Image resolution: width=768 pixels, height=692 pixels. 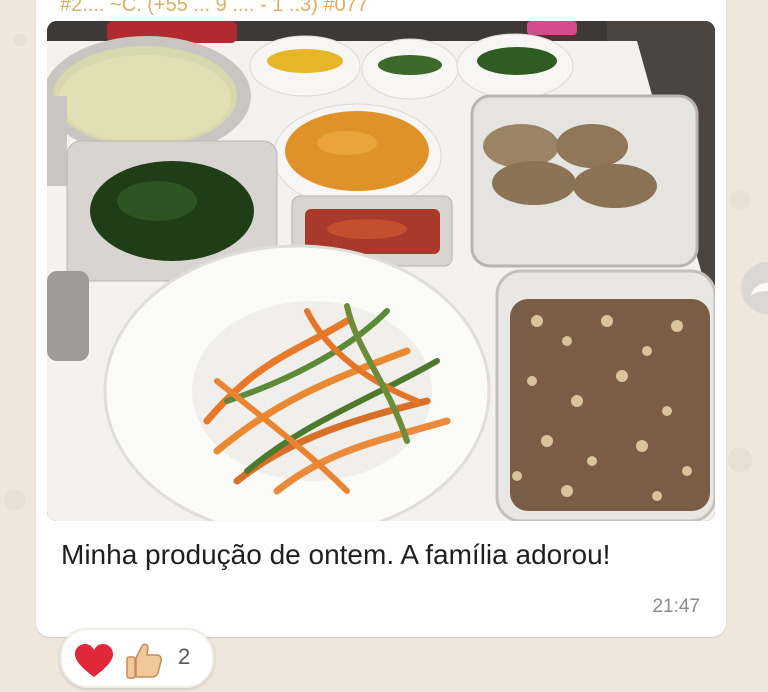 I want to click on heart-reaction, so click(x=94, y=663).